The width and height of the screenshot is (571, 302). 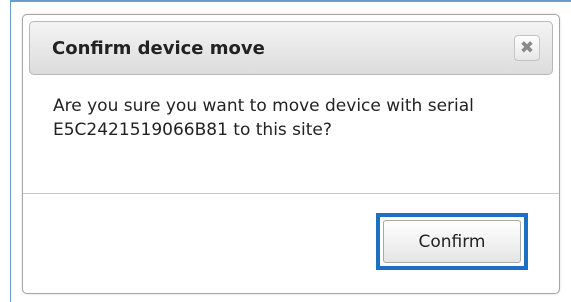 I want to click on close-icon: ✖, so click(x=527, y=48).